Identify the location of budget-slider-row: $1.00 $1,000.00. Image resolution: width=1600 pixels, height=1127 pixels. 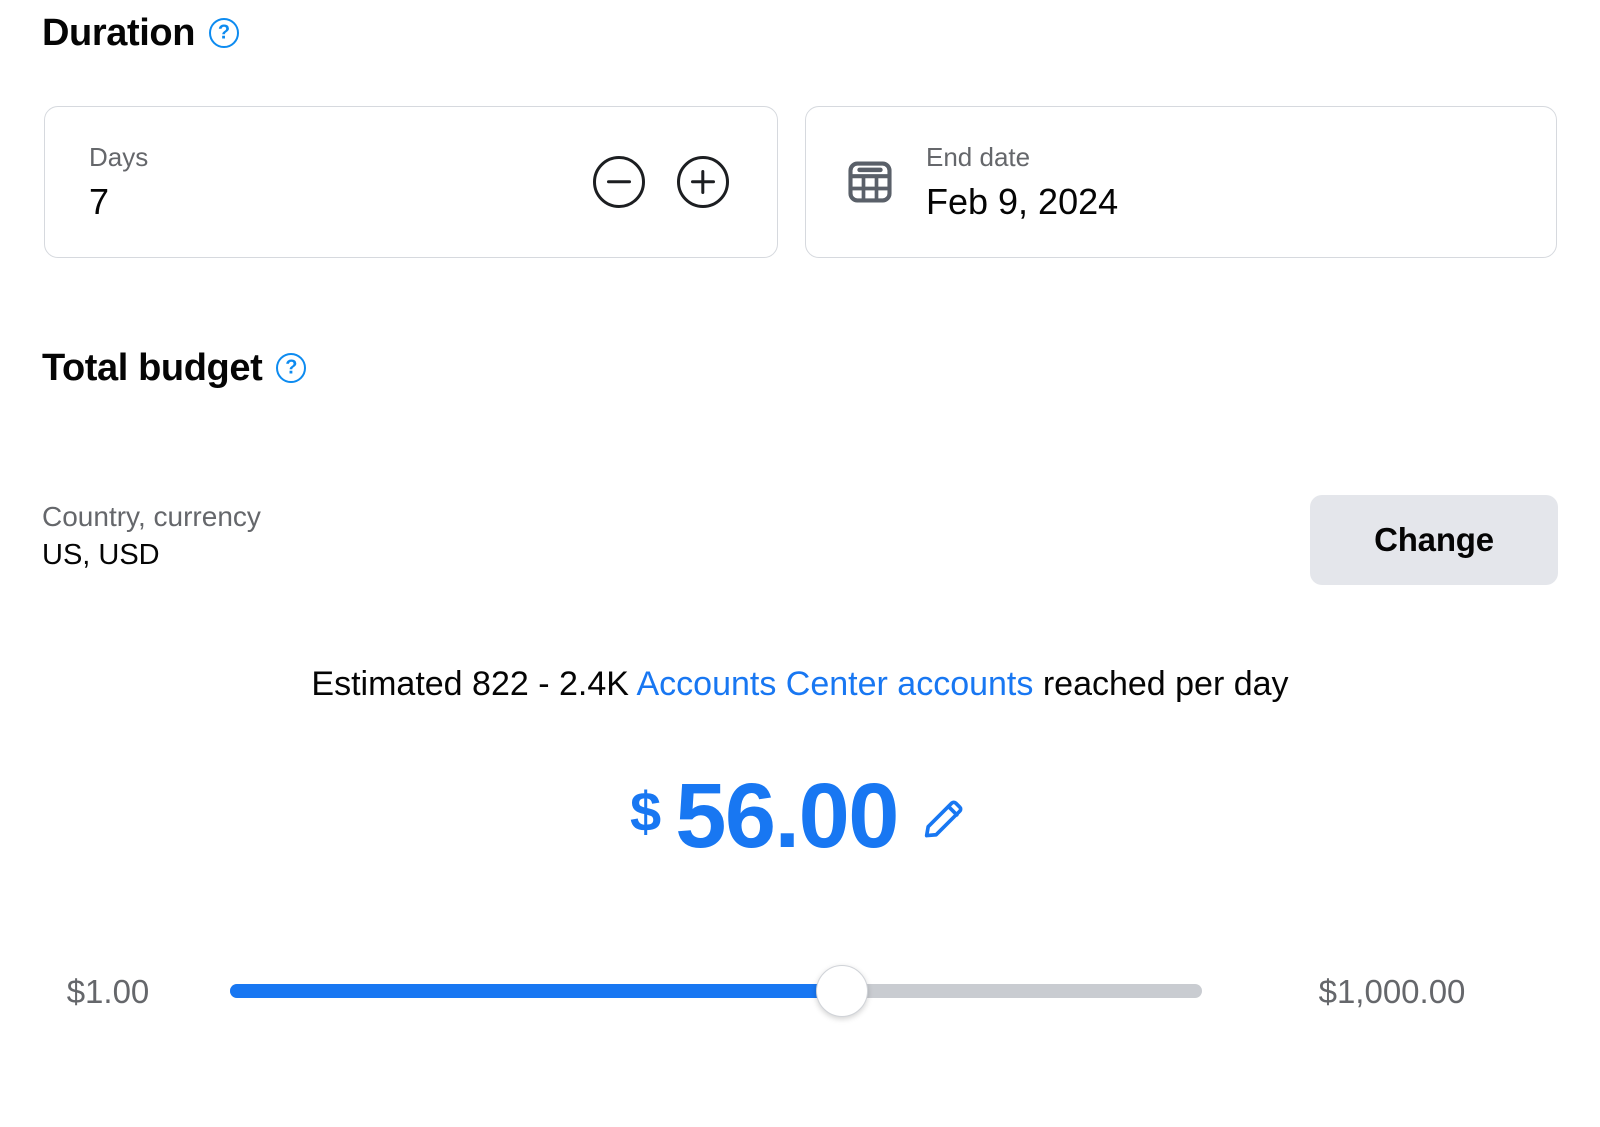
(800, 991).